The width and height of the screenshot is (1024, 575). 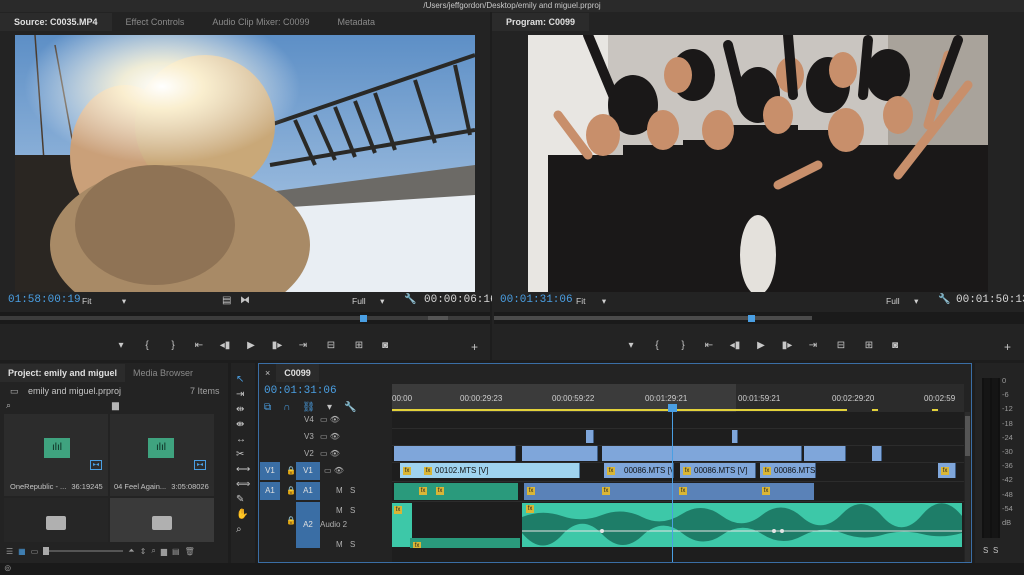 What do you see at coordinates (985, 550) in the screenshot?
I see `solo-left-button: S` at bounding box center [985, 550].